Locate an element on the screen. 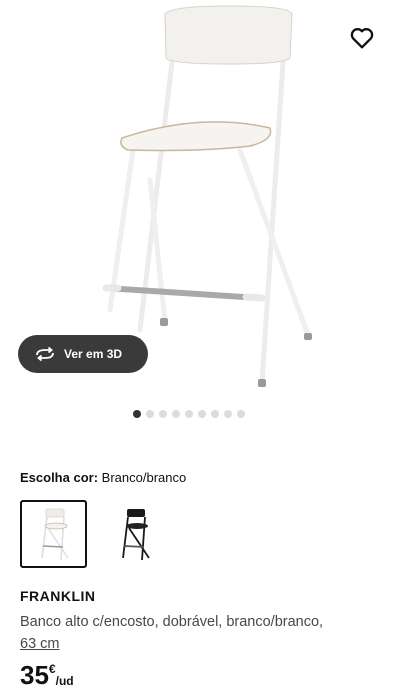 Image resolution: width=401 pixels, height=700 pixels. view-3d-button: Ver em 3D is located at coordinates (83, 354).